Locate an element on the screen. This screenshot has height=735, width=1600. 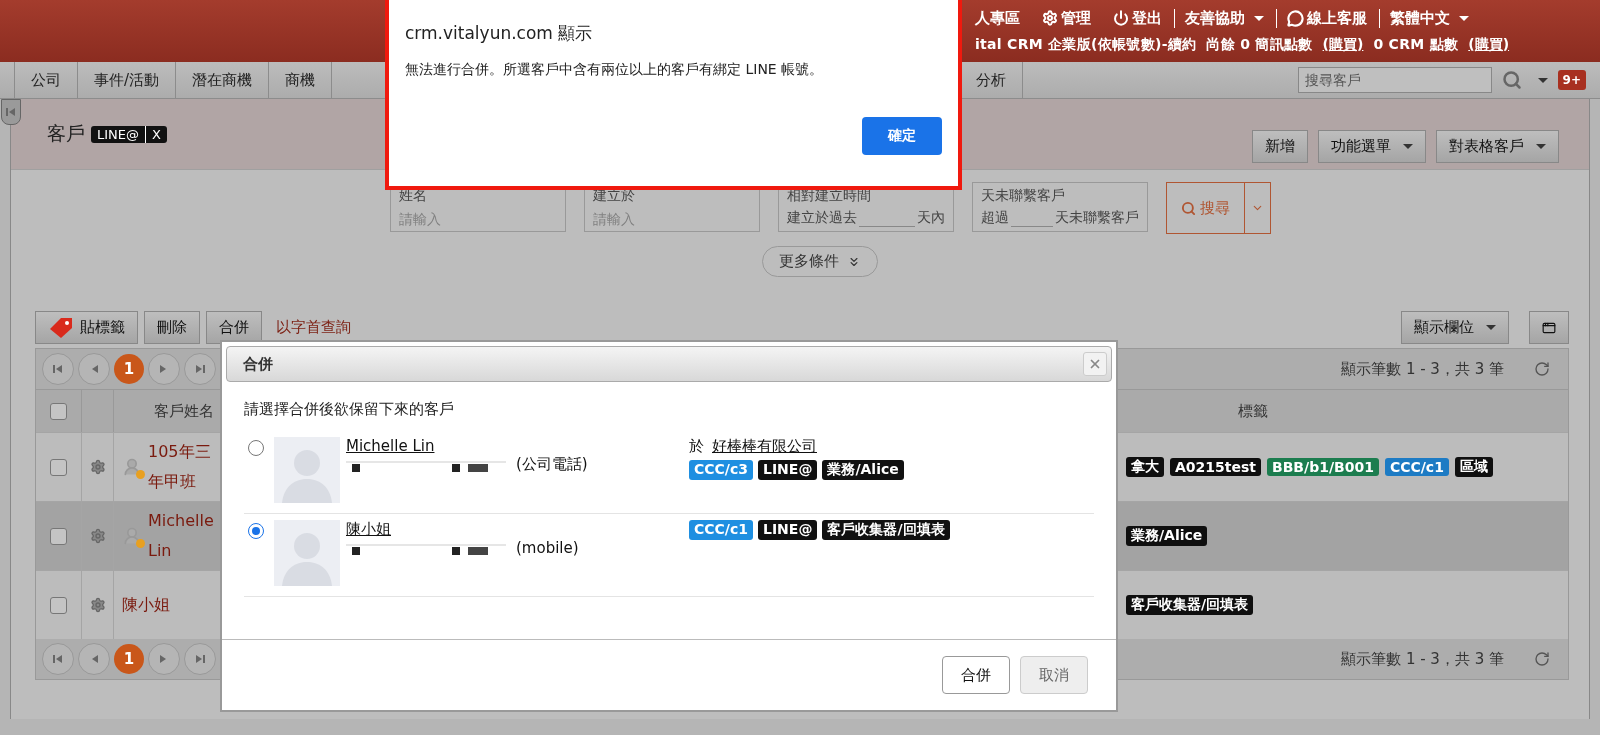
header-link: 人專區 is located at coordinates (1003, 18).